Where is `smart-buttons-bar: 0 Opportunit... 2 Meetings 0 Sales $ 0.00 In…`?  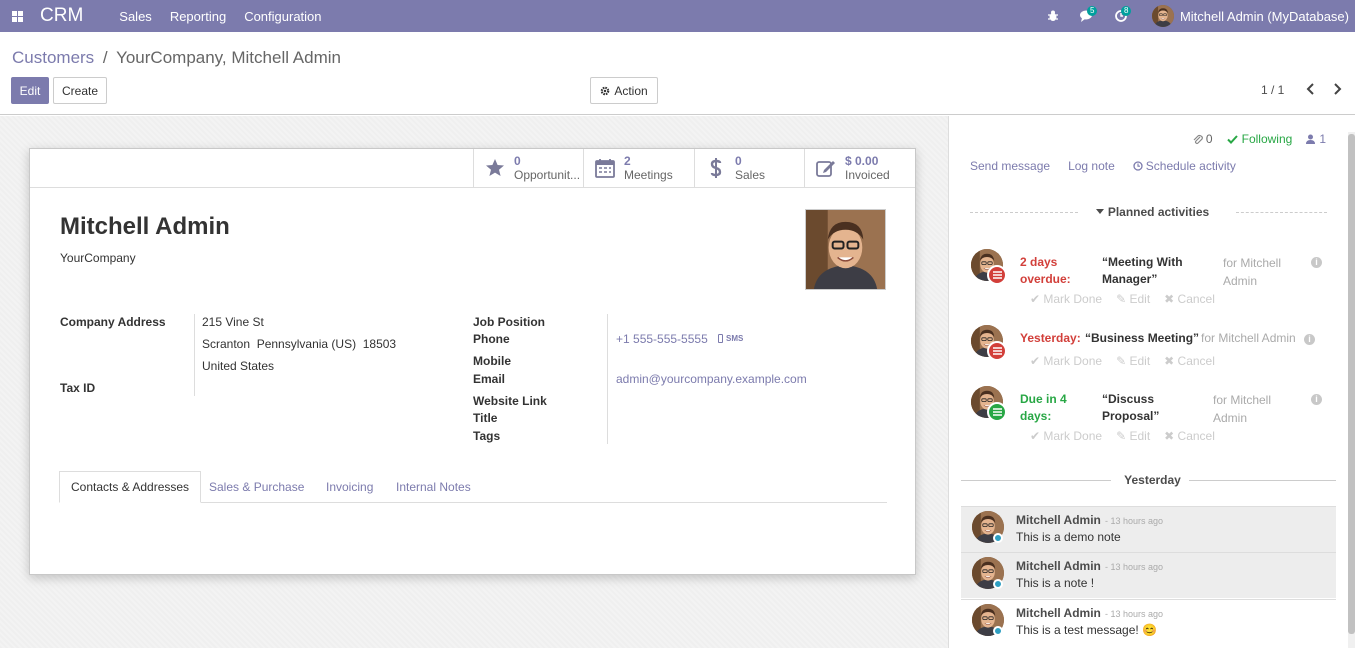 smart-buttons-bar: 0 Opportunit... 2 Meetings 0 Sales $ 0.00 In… is located at coordinates (472, 168).